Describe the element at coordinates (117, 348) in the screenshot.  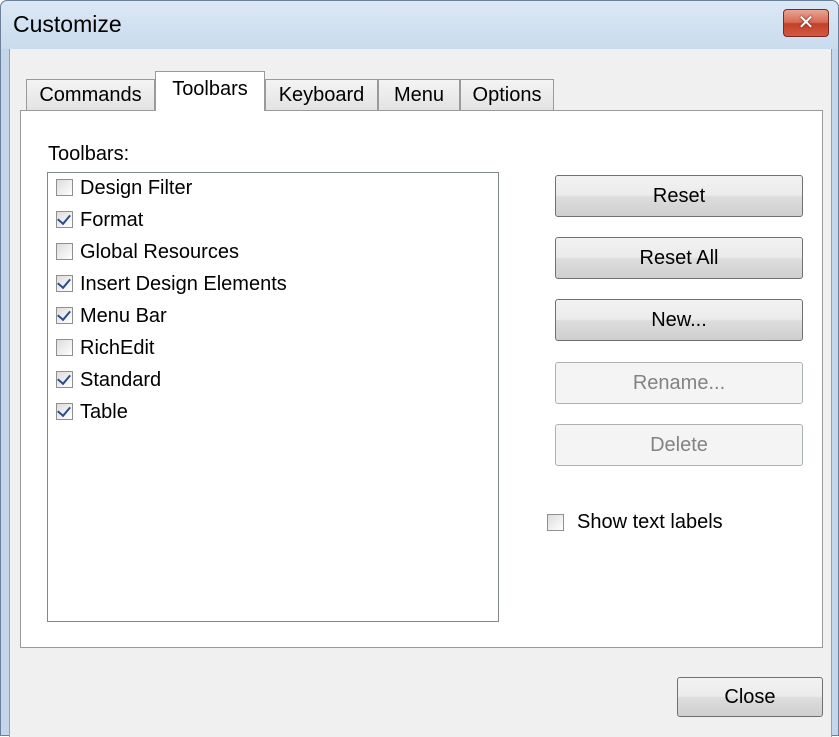
I see `list-item-label: RichEdit` at that location.